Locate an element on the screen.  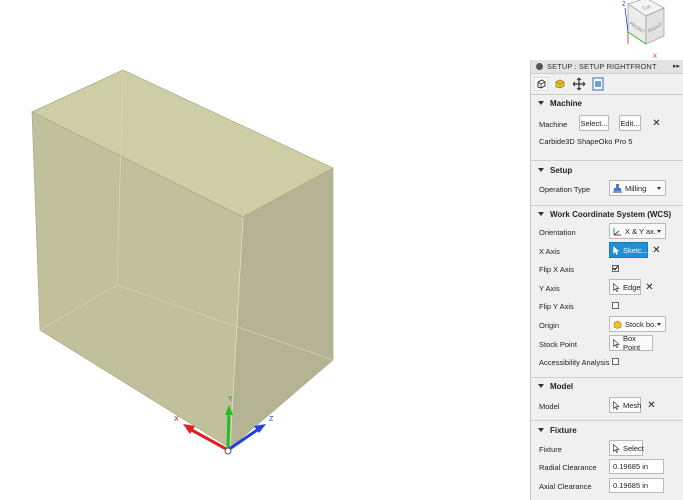
stock-point-selector: Box Point is located at coordinates (631, 343).